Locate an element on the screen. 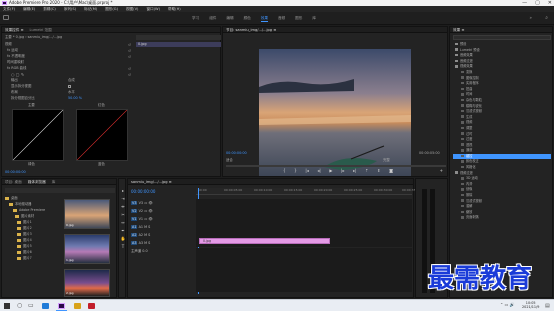 The height and width of the screenshot is (311, 554). layout-dropdown: 水平 is located at coordinates (71, 92).